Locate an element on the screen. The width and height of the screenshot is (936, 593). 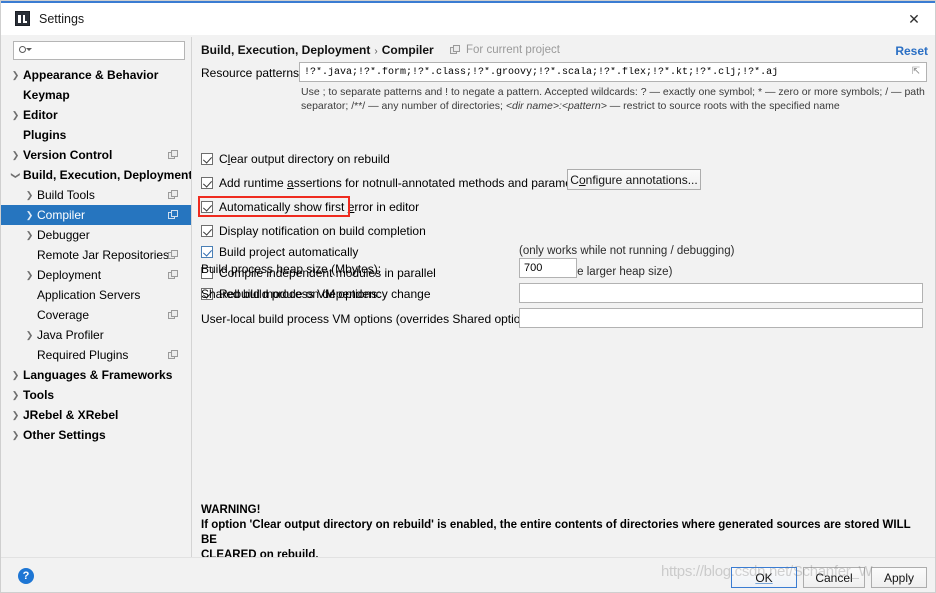
ok-button: OK is located at coordinates (764, 577).